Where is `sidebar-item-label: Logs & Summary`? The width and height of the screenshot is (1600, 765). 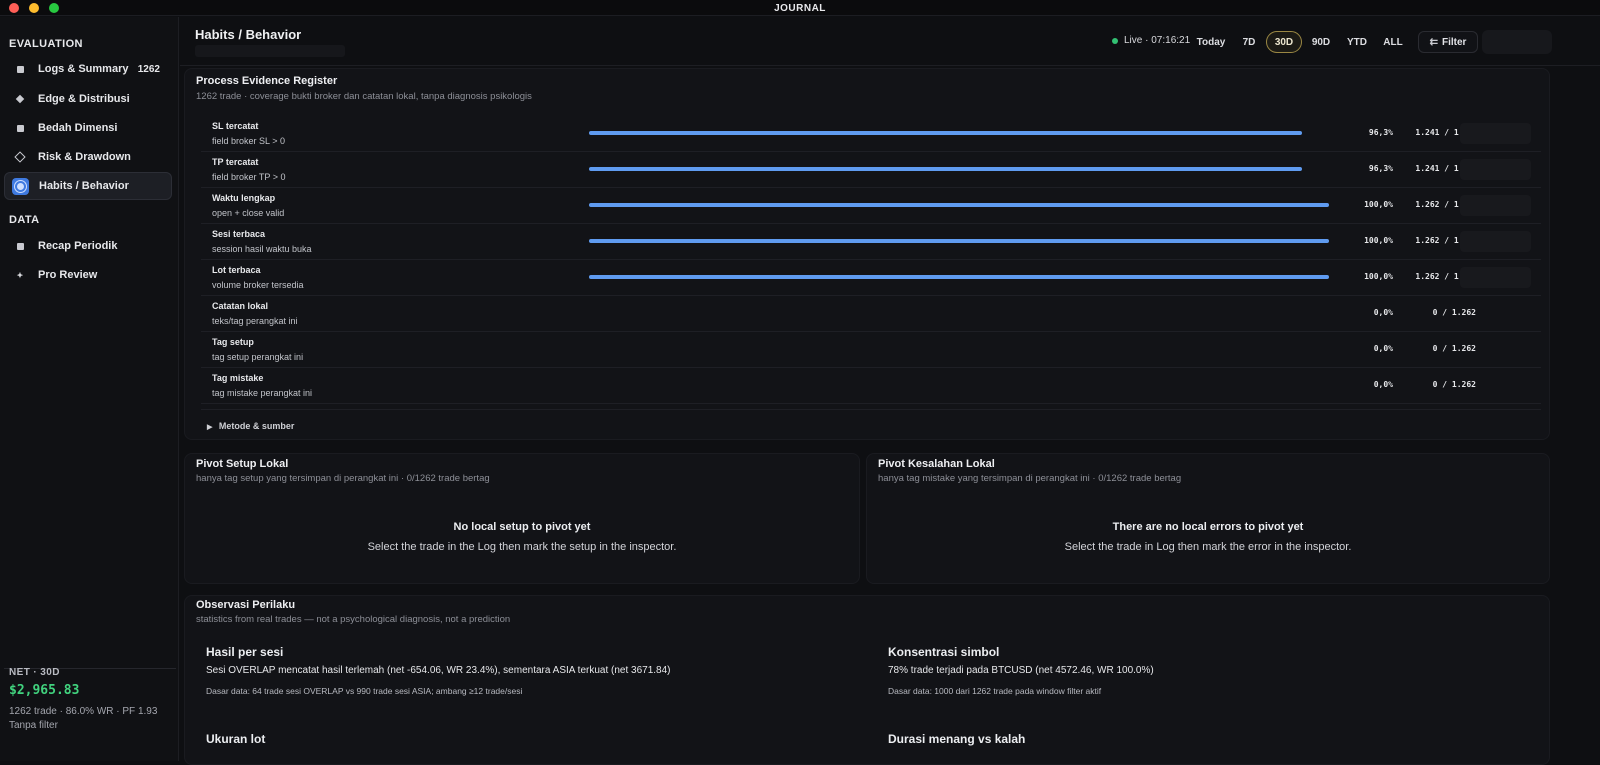
sidebar-item-label: Logs & Summary is located at coordinates (83, 69).